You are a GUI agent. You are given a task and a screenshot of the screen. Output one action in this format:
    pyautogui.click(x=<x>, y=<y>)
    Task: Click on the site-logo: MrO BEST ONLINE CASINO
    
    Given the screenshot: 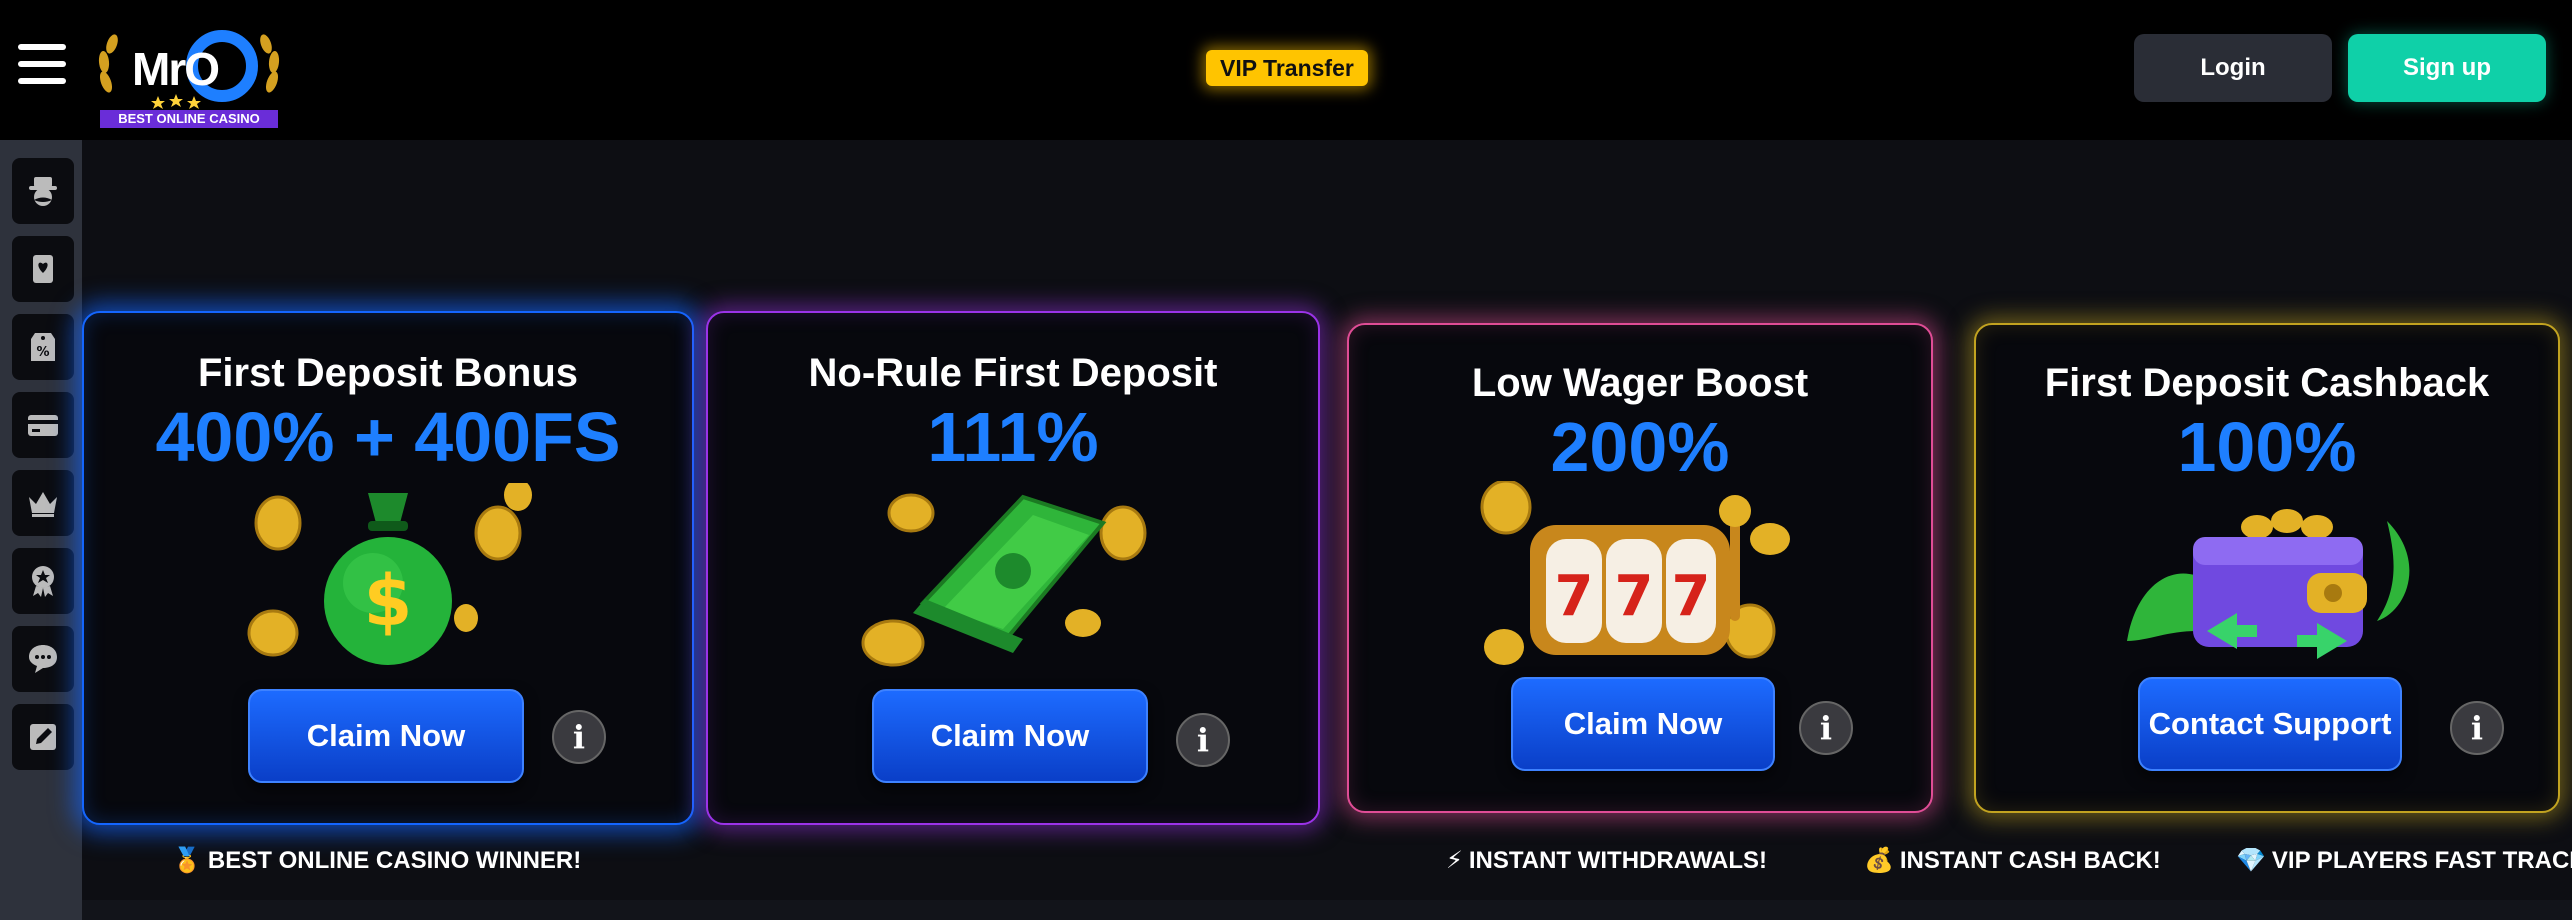 What is the action you would take?
    pyautogui.click(x=189, y=76)
    